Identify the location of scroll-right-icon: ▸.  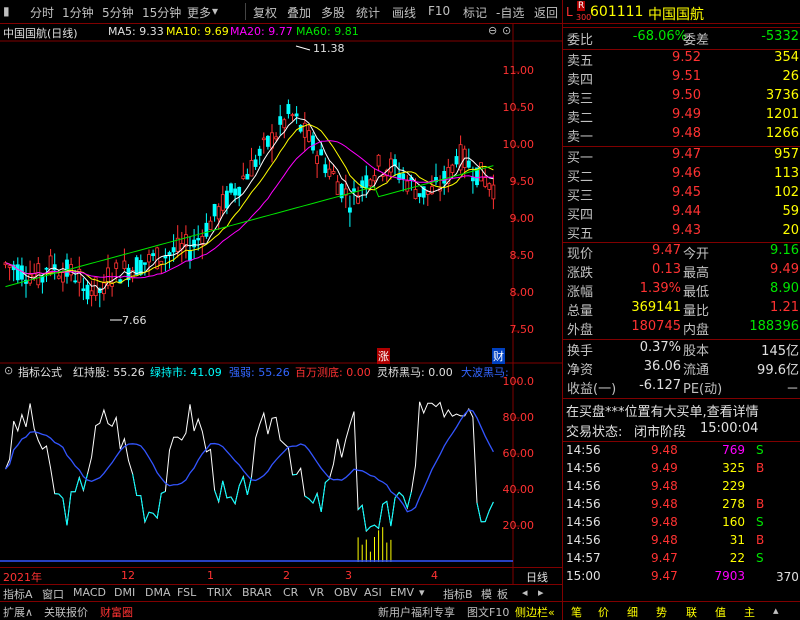
(541, 592).